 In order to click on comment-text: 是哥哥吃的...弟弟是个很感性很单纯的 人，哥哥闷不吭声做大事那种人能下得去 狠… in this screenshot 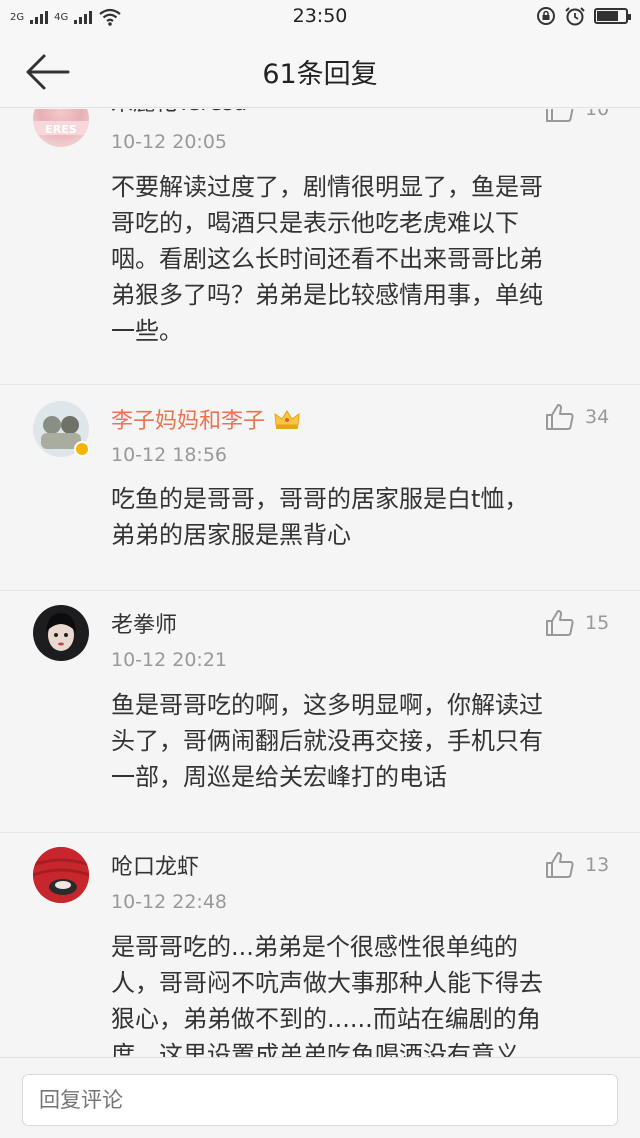, I will do `click(361, 993)`.